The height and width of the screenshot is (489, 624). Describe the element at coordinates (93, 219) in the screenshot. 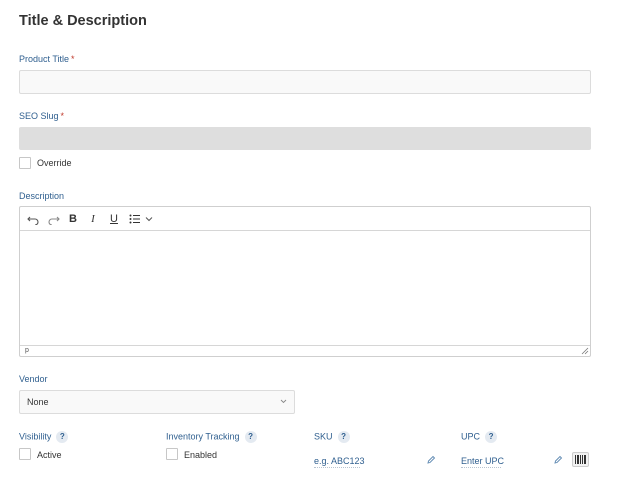

I see `italic-button: I` at that location.